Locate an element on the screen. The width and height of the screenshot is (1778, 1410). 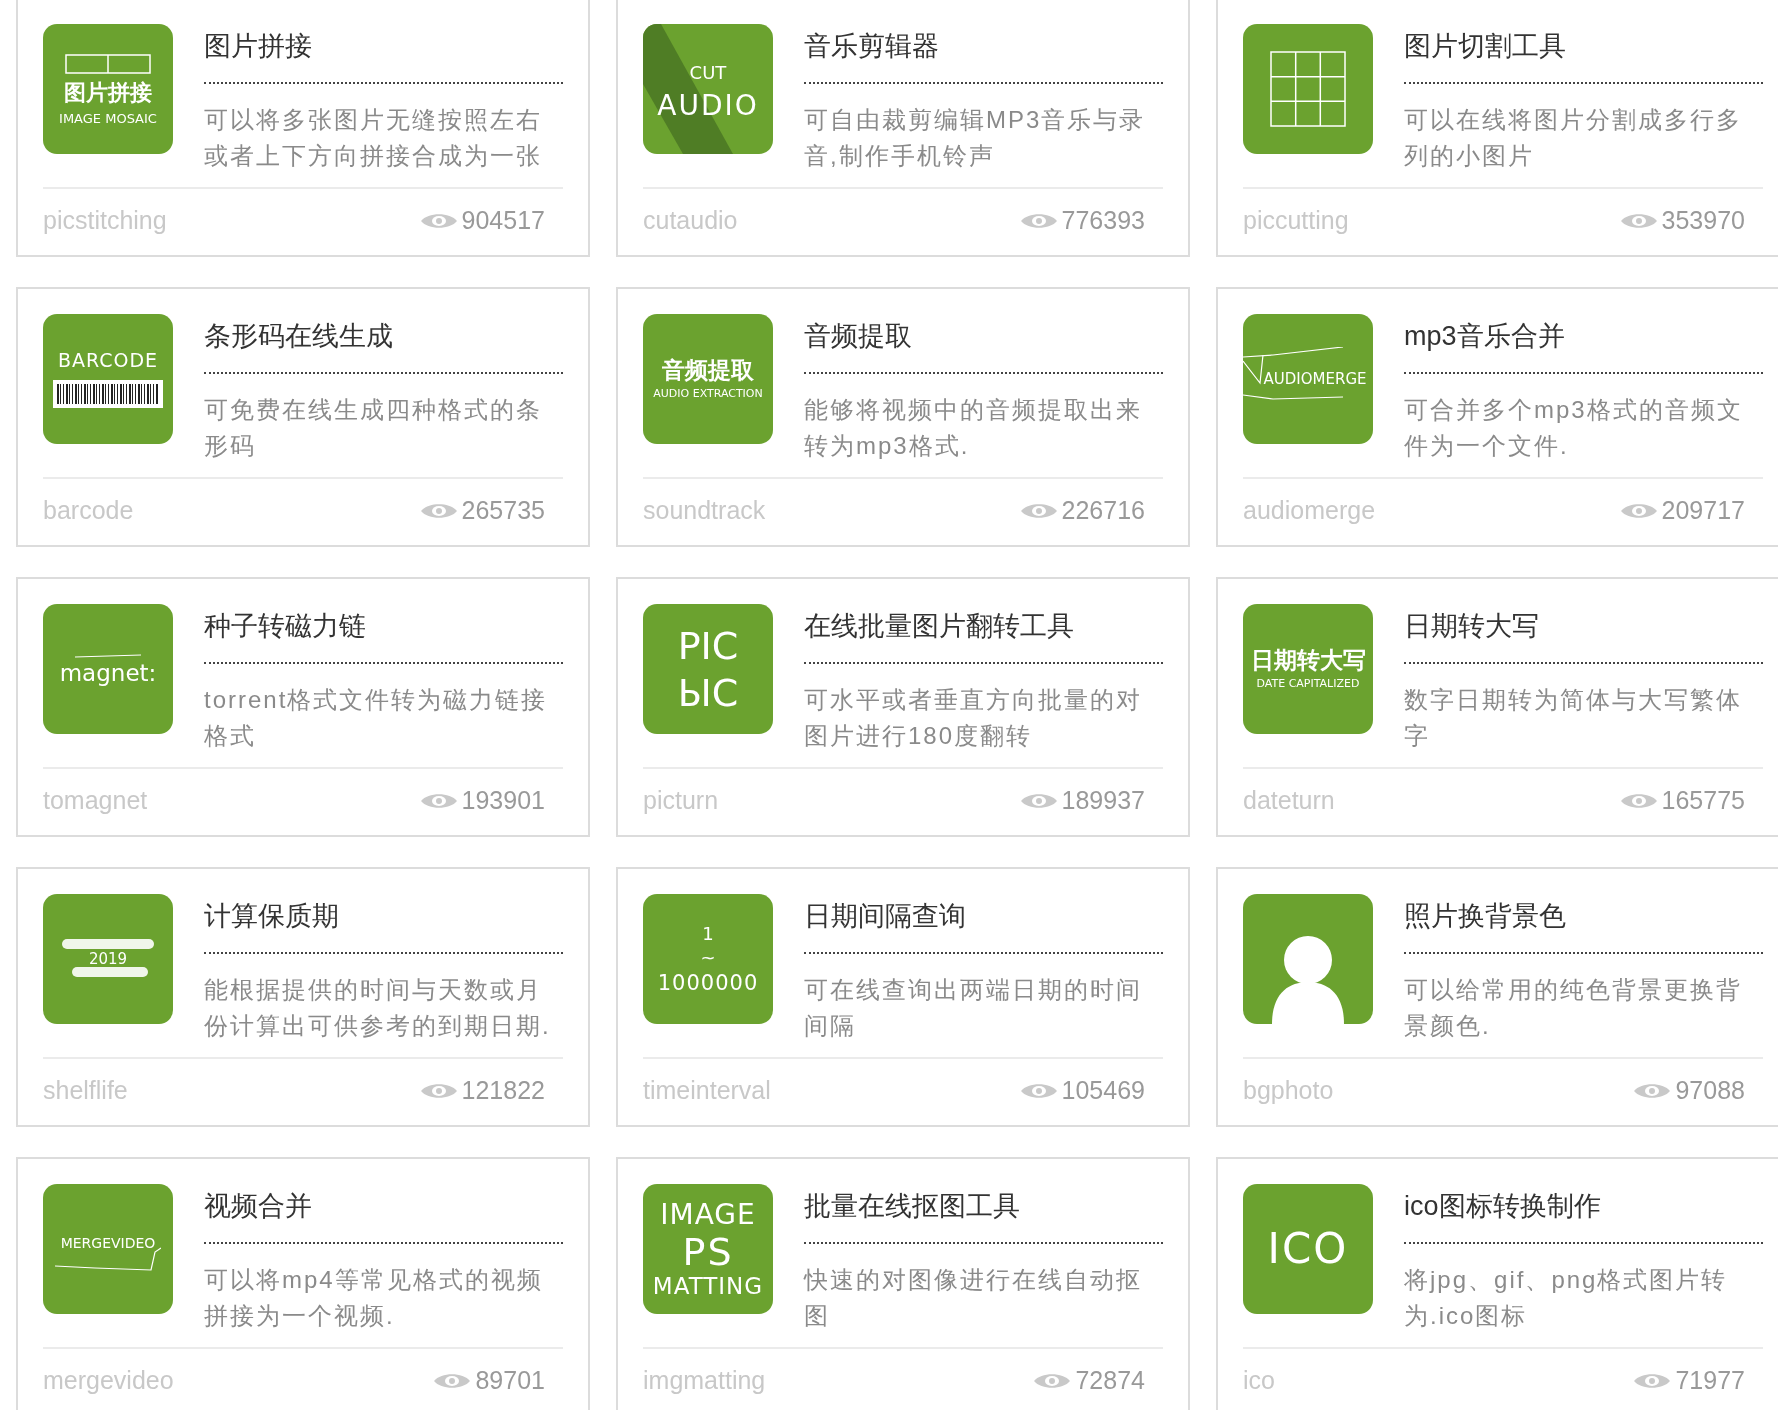
view-count: 97088 is located at coordinates (1710, 1091).